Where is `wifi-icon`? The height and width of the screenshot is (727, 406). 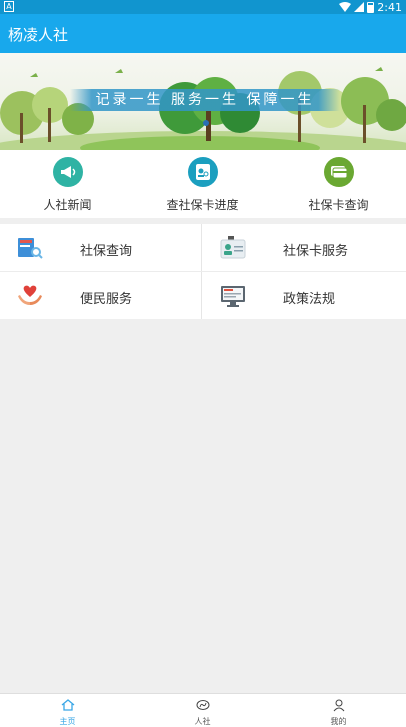 wifi-icon is located at coordinates (345, 7).